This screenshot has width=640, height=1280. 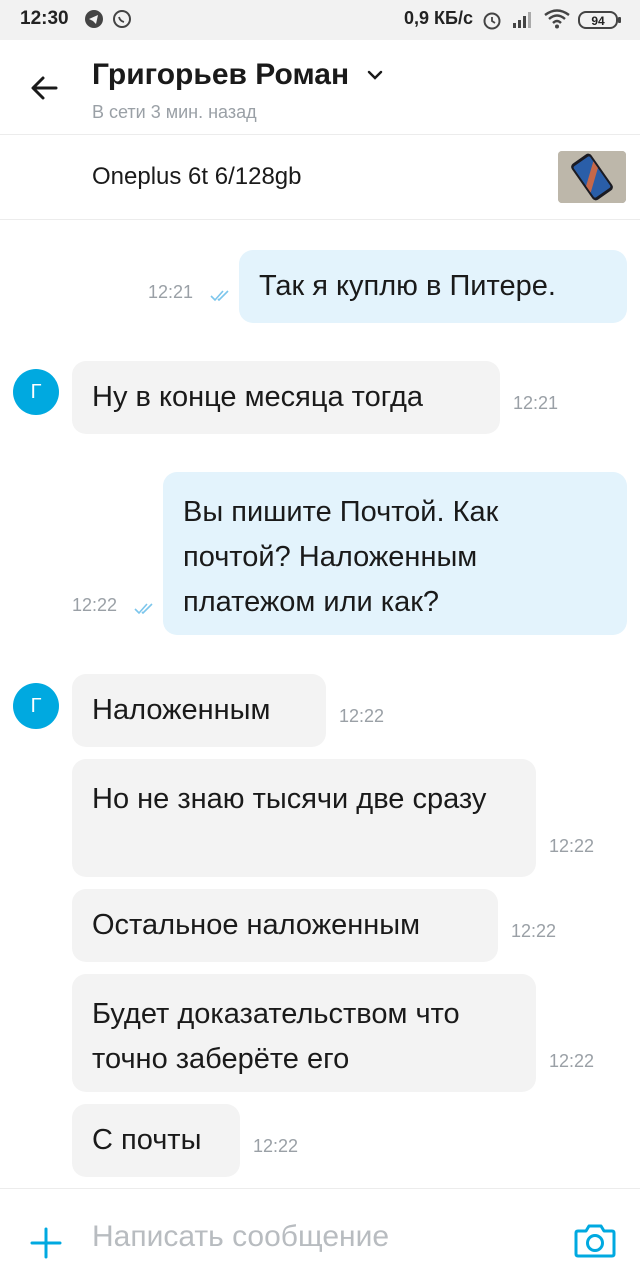 I want to click on message-text: Так я куплю в Питере., so click(x=407, y=286).